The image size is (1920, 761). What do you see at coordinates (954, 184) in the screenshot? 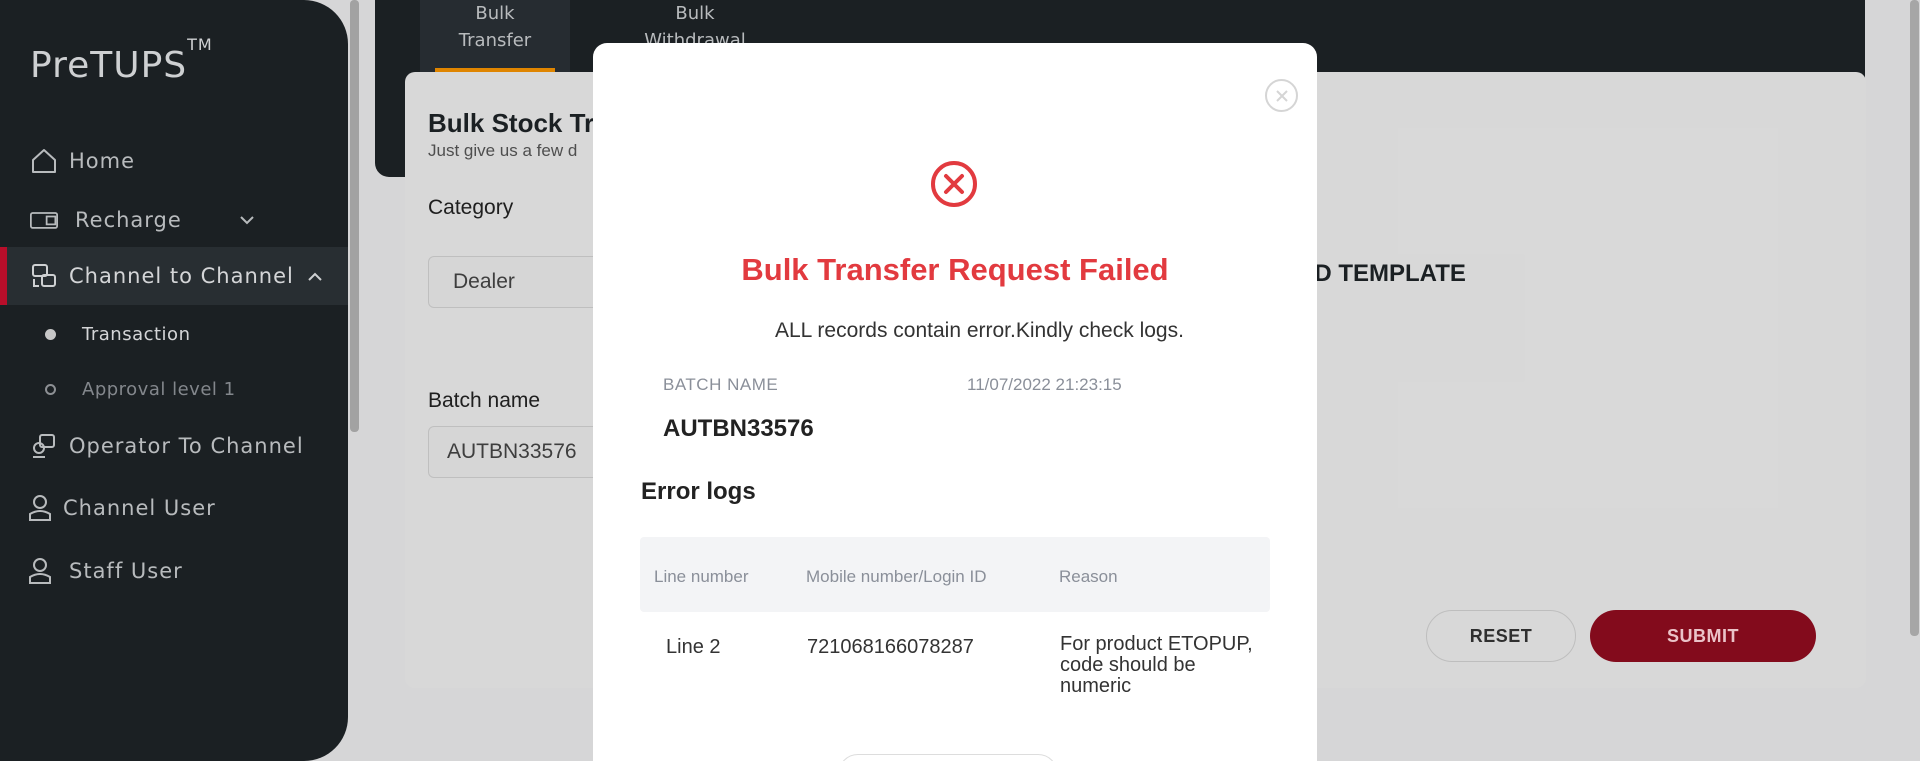
I see `error-circle-icon` at bounding box center [954, 184].